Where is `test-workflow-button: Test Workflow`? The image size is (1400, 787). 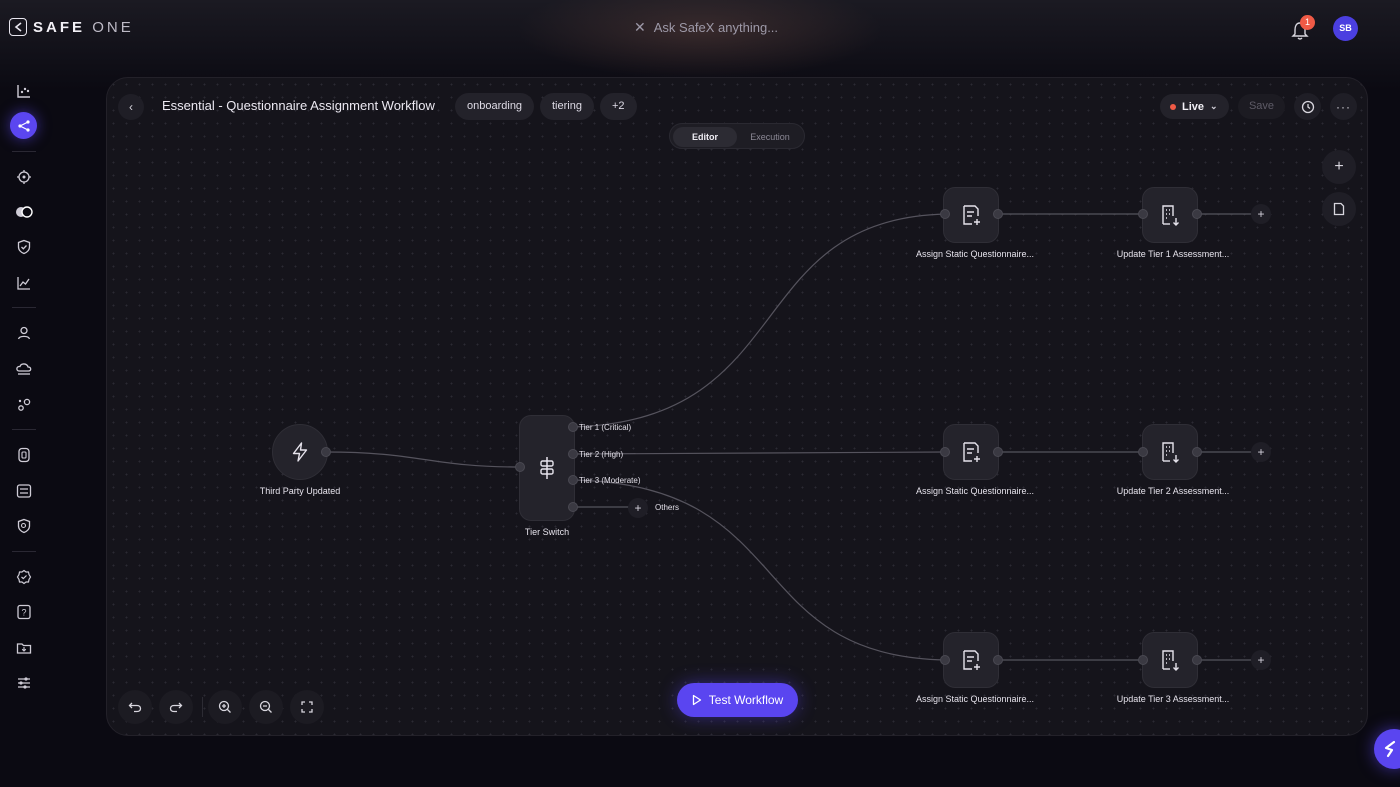
test-workflow-button: Test Workflow is located at coordinates (737, 700).